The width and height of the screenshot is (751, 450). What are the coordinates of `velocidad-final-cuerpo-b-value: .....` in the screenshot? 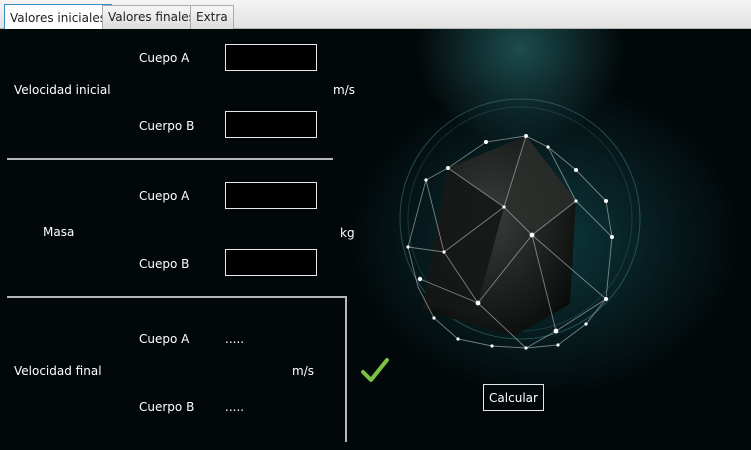 It's located at (235, 407).